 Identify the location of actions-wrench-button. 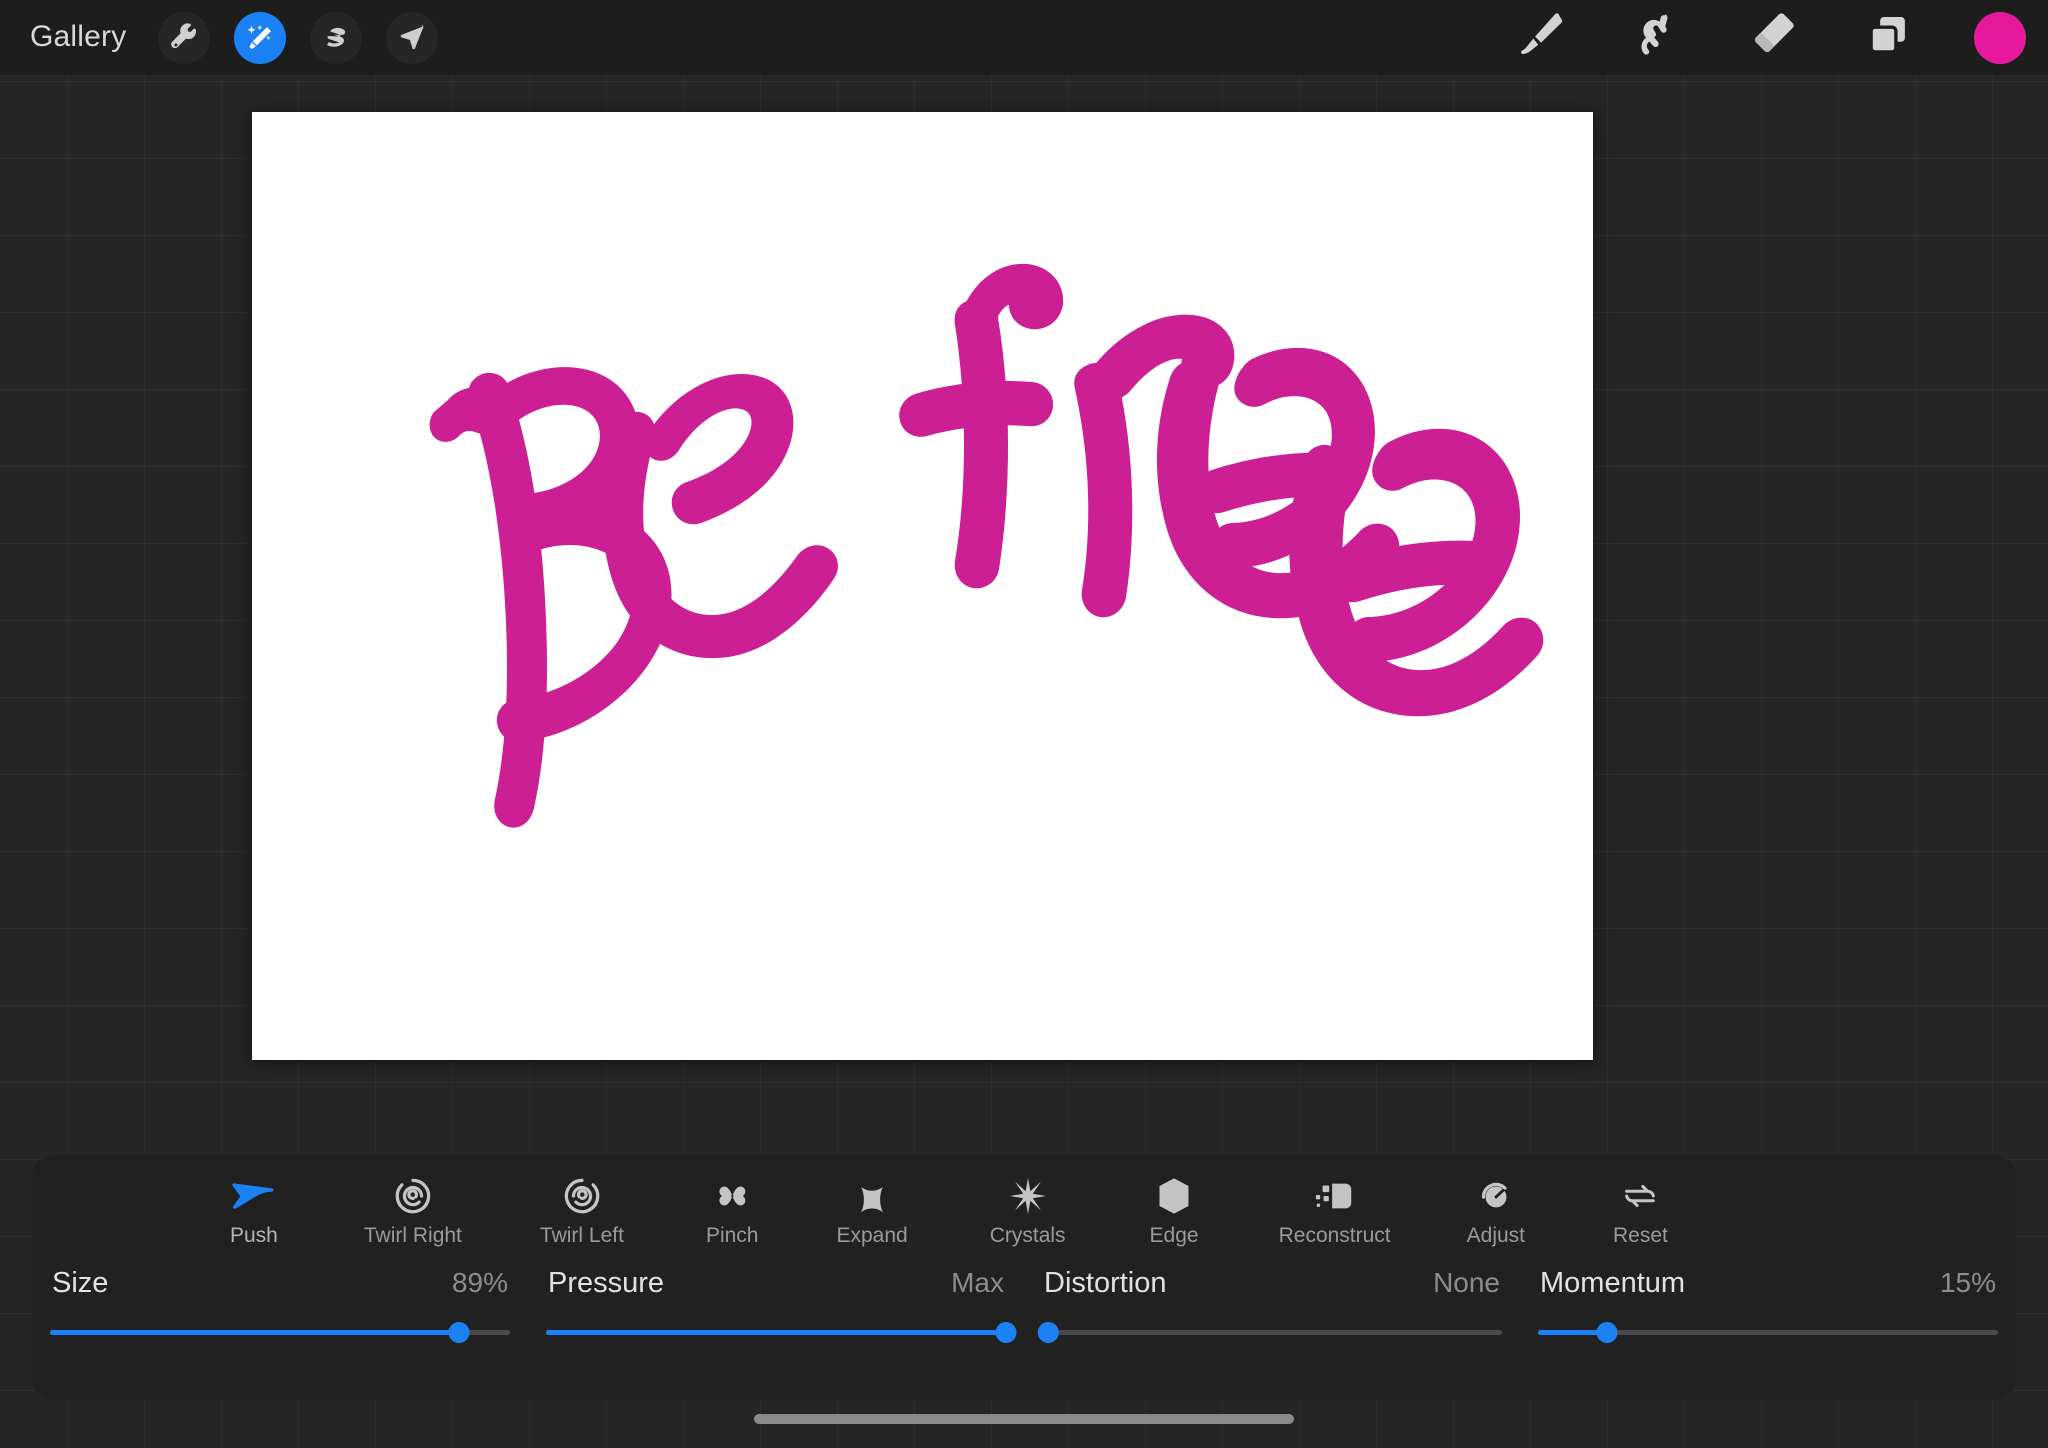
(184, 37).